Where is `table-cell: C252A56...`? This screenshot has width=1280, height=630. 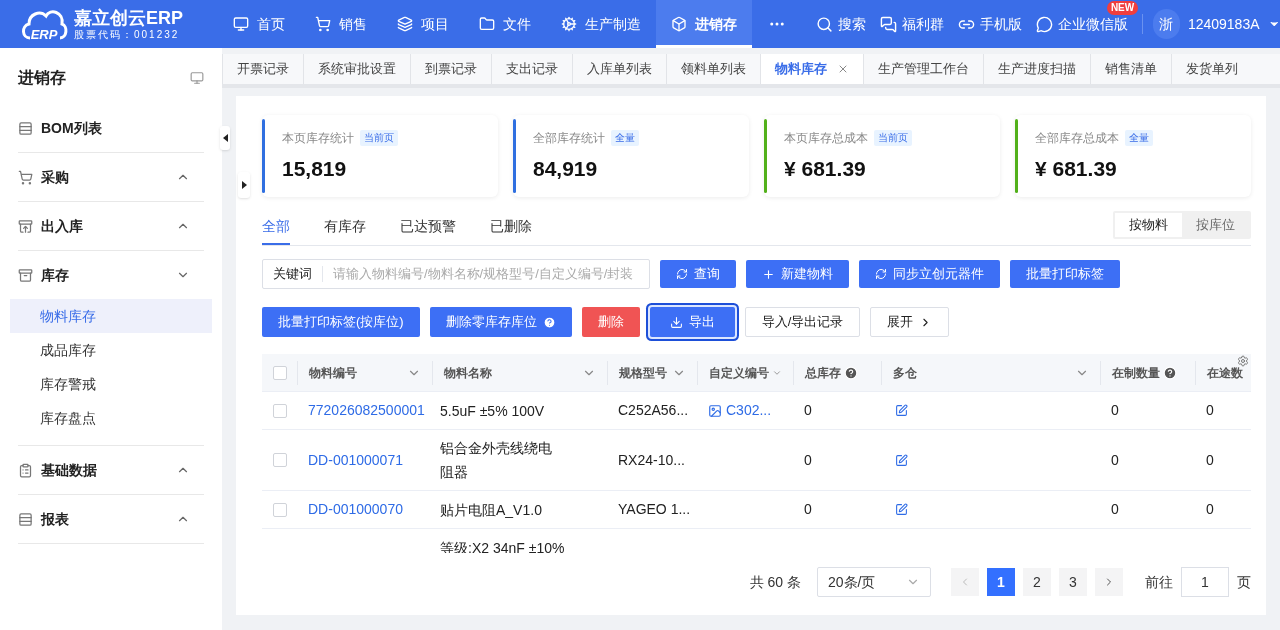 table-cell: C252A56... is located at coordinates (653, 410).